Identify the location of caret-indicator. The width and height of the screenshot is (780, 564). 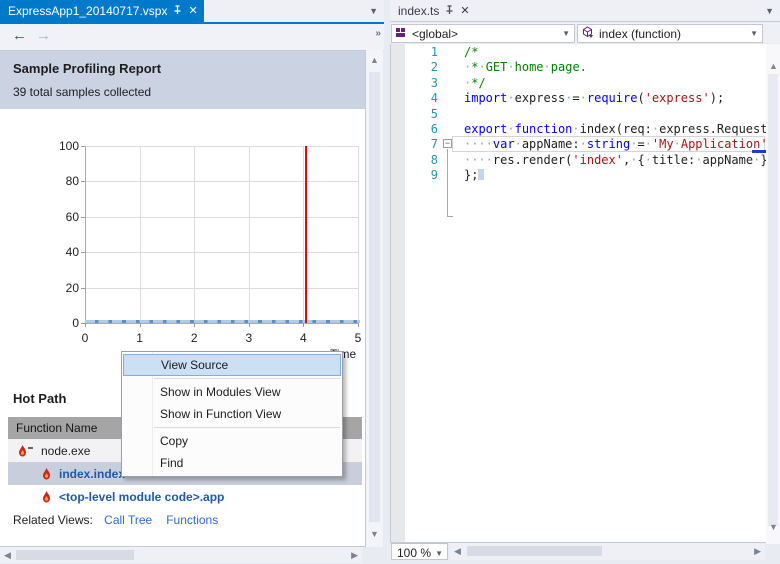
(759, 151).